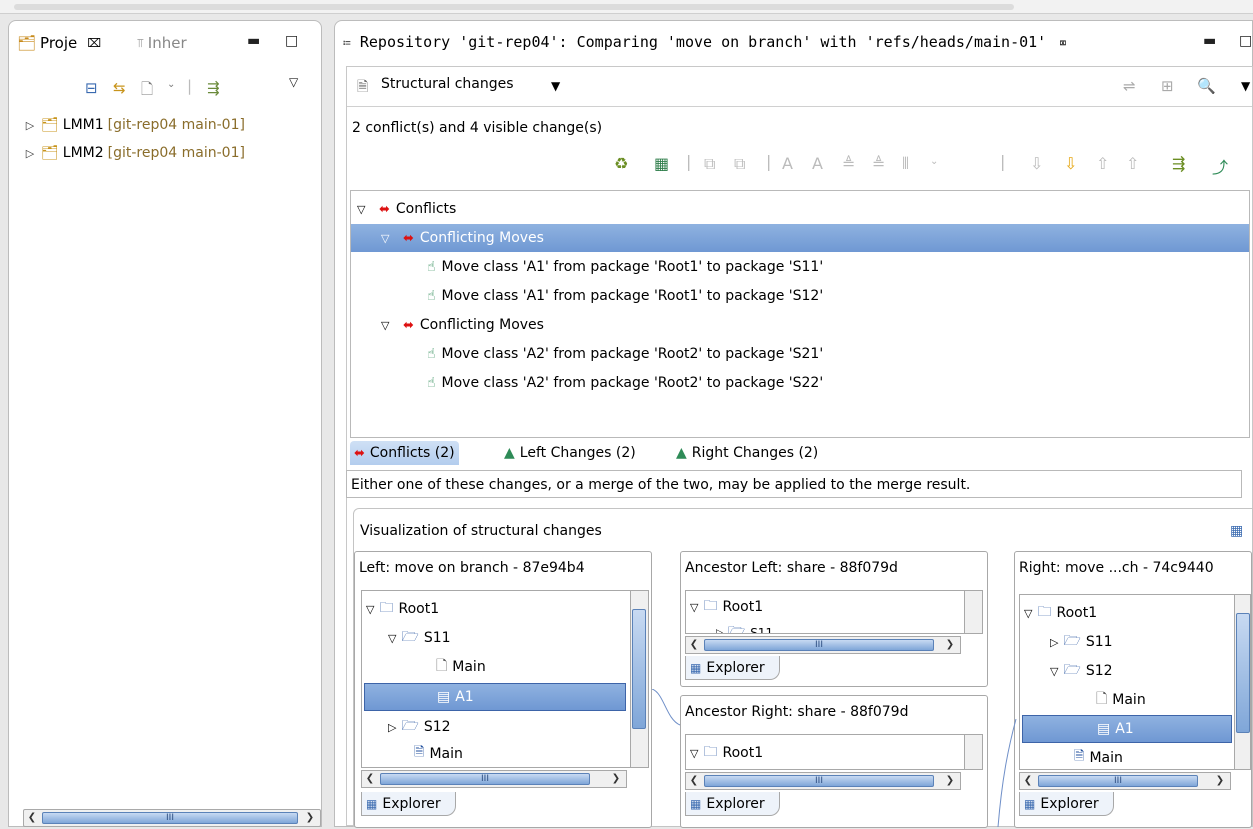 This screenshot has width=1253, height=829. Describe the element at coordinates (1070, 163) in the screenshot. I see `next-icon: ⇩` at that location.